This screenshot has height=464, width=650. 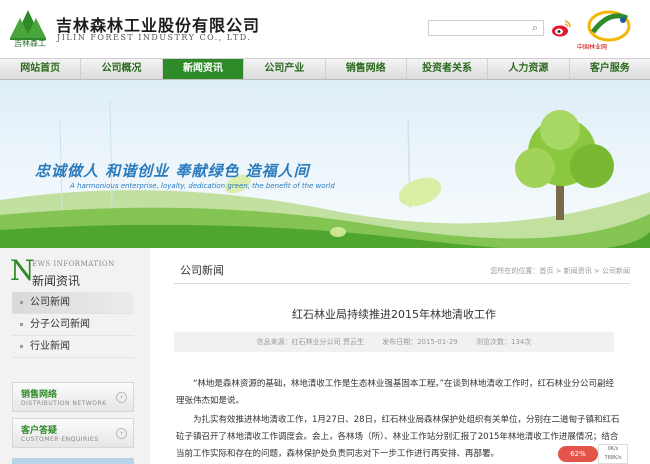 What do you see at coordinates (613, 458) in the screenshot?
I see `download-speed: 788K/s` at bounding box center [613, 458].